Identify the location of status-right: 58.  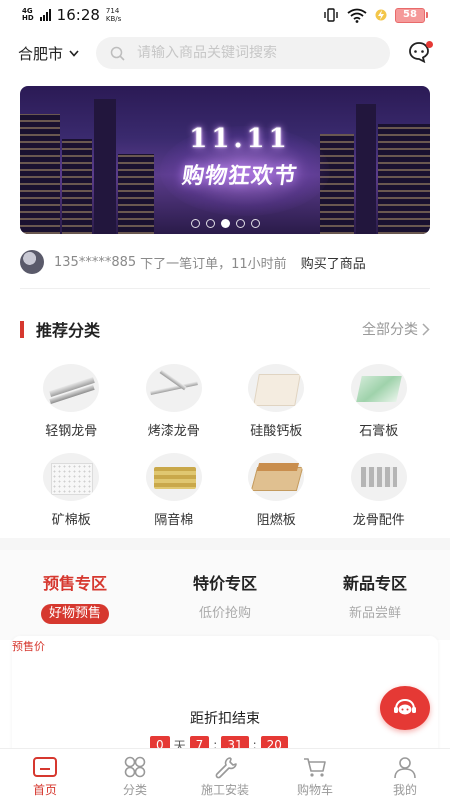
(375, 15).